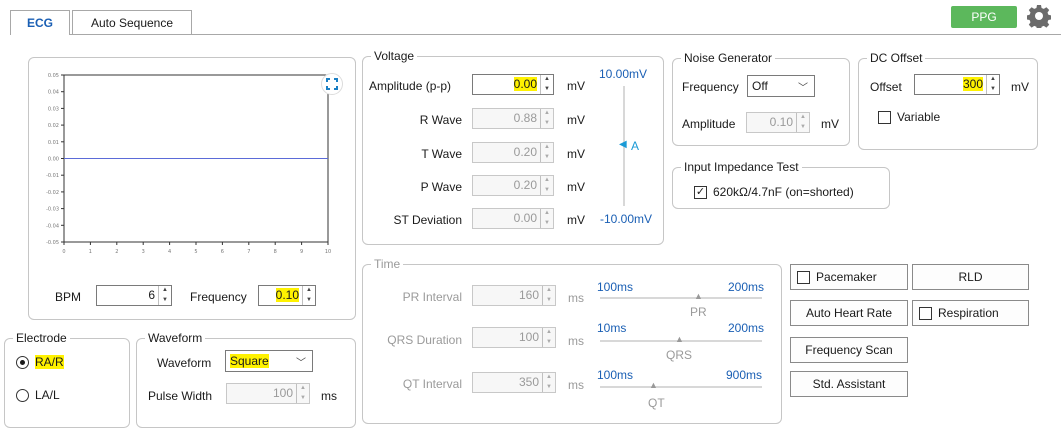  Describe the element at coordinates (427, 220) in the screenshot. I see `st-deviation-label: ST Deviation` at that location.